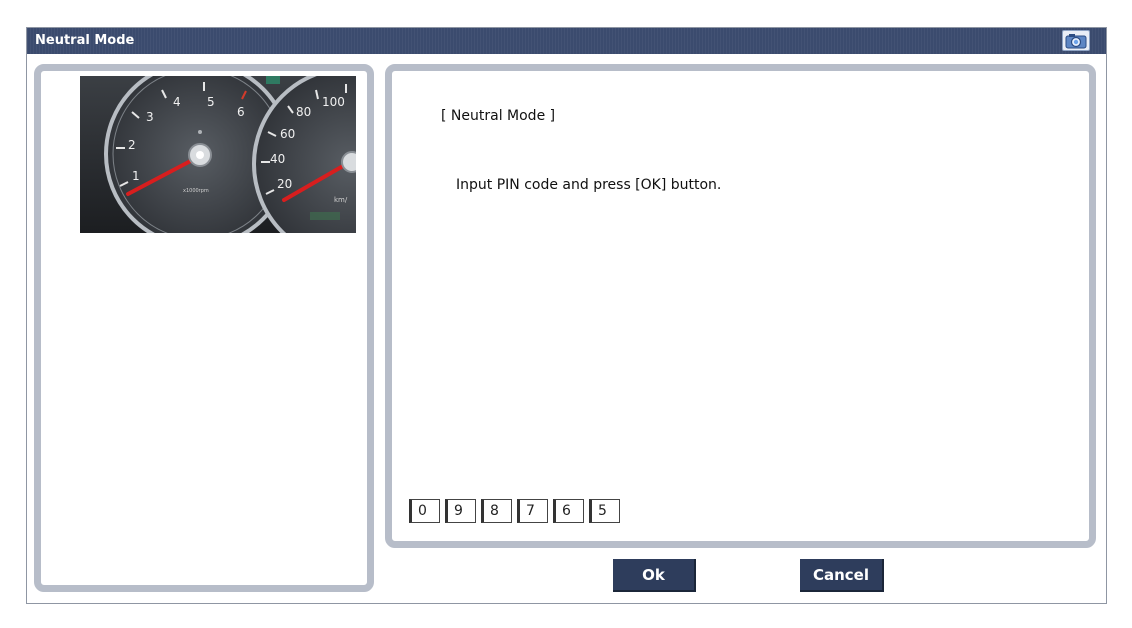  I want to click on pin-input-row: 0 9 8 7 6 5, so click(514, 511).